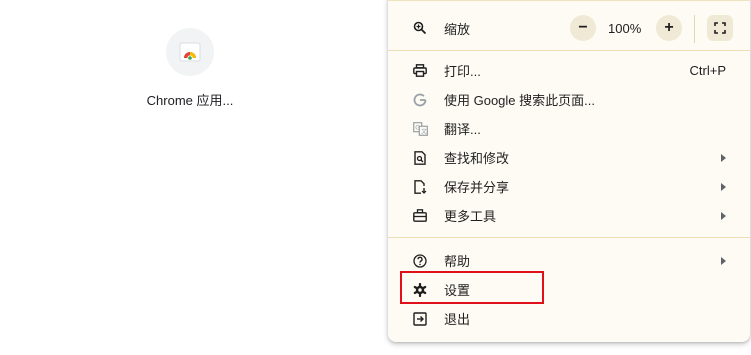  What do you see at coordinates (457, 319) in the screenshot?
I see `menu-item-label: 退出` at bounding box center [457, 319].